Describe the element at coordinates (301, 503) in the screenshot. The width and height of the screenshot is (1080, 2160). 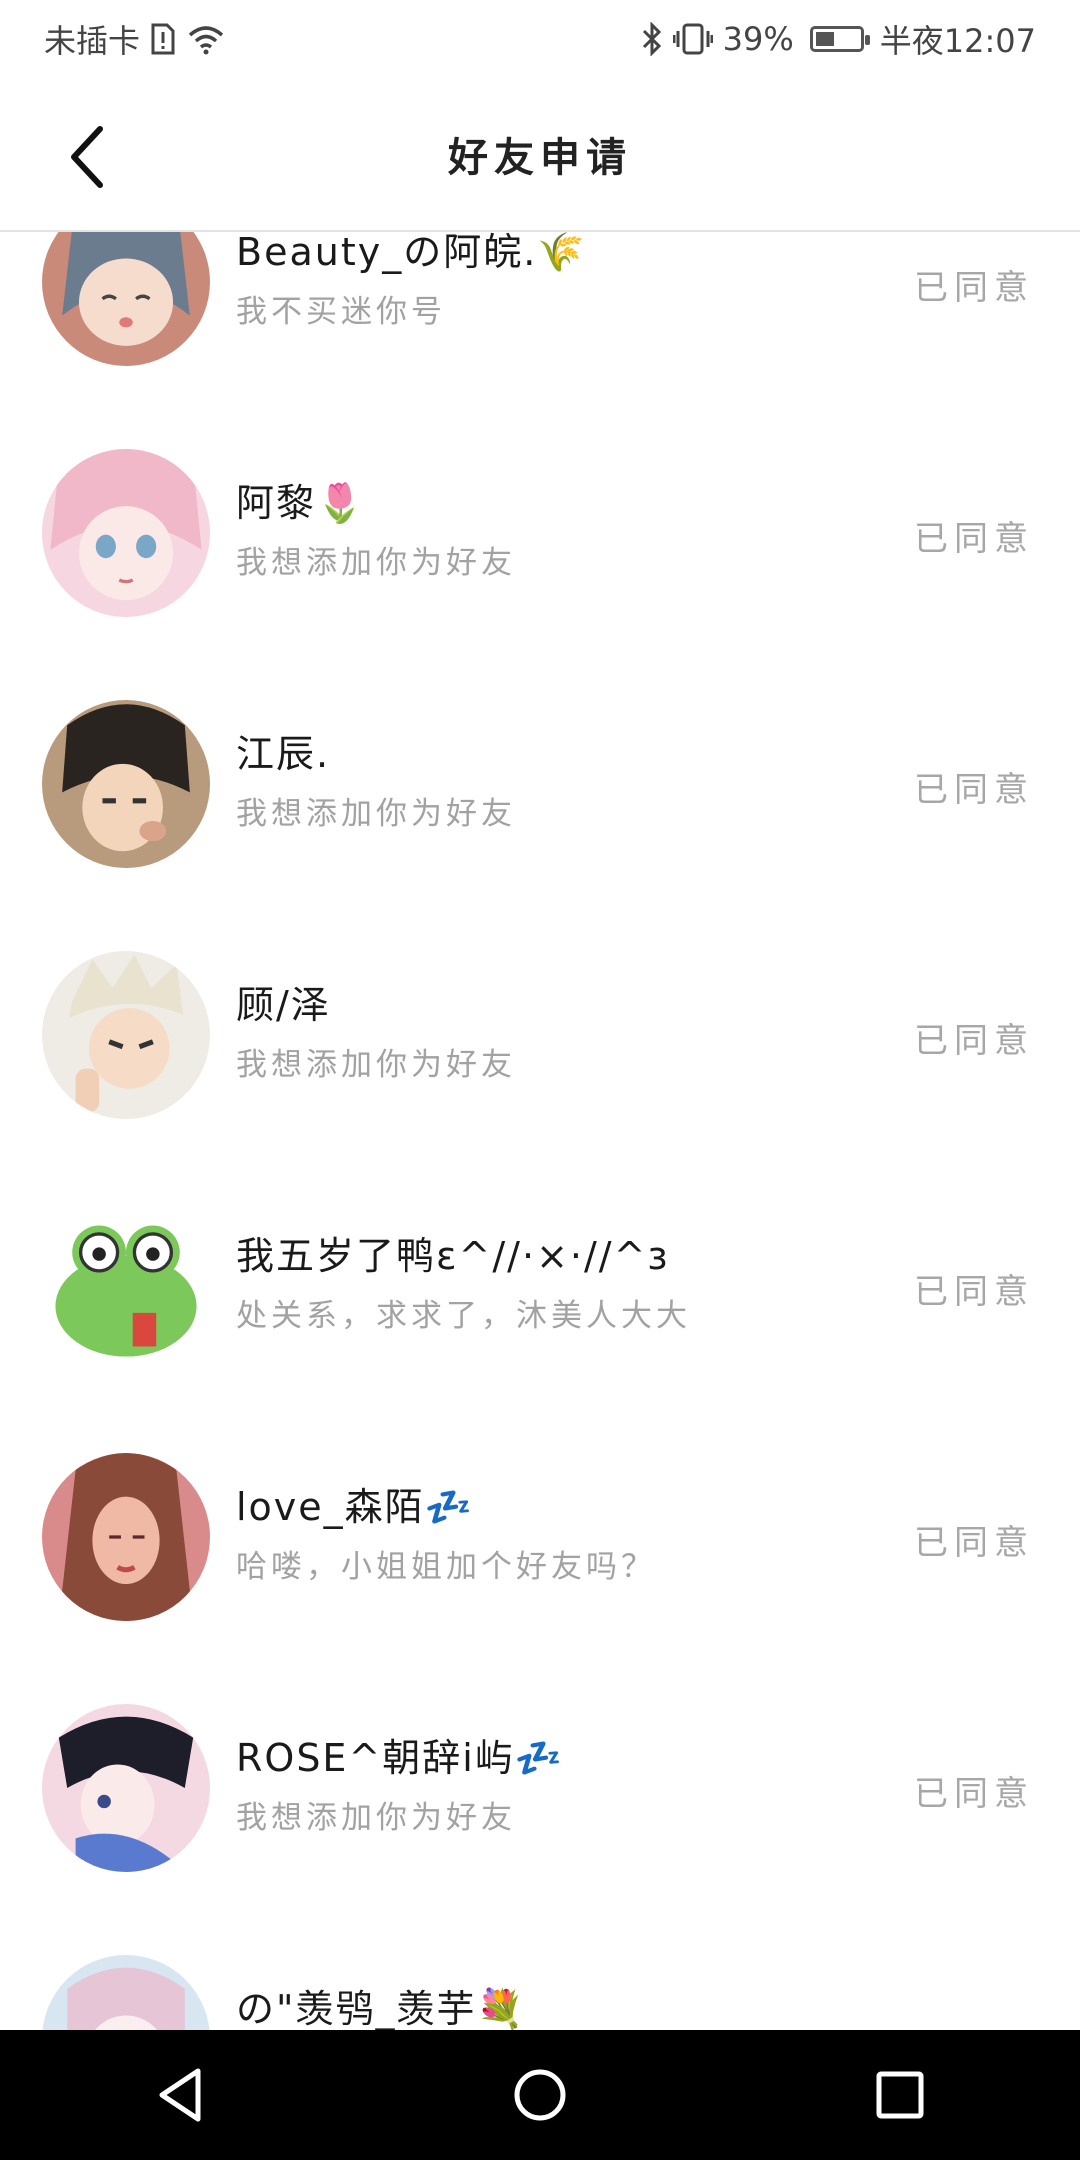
I see `requester-name: 阿黎🌷` at that location.